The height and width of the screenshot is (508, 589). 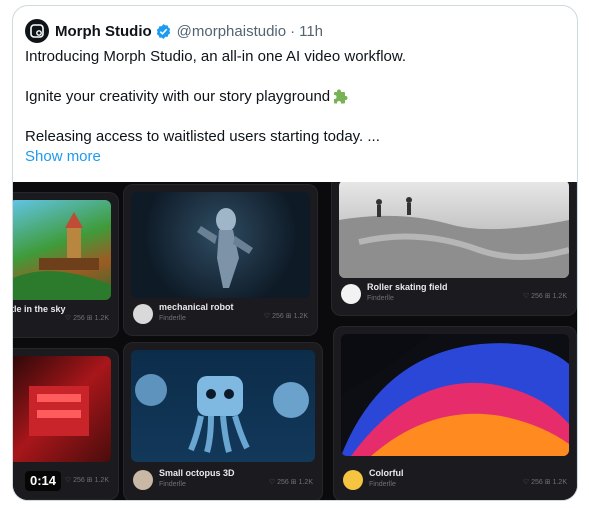 I want to click on video-tile: Small octopus 3D Finderlle ♡ 256 ⊞ 1.2K, so click(x=223, y=421).